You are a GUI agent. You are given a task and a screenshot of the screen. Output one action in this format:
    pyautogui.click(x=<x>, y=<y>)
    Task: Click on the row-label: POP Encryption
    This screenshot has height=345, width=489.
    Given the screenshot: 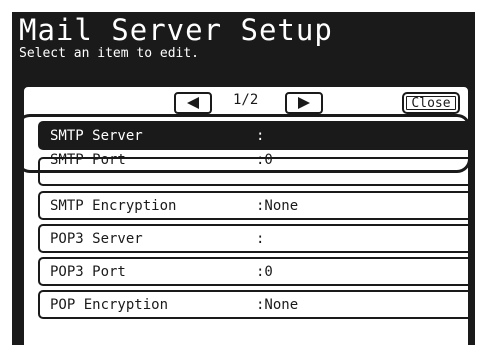 What is the action you would take?
    pyautogui.click(x=109, y=305)
    